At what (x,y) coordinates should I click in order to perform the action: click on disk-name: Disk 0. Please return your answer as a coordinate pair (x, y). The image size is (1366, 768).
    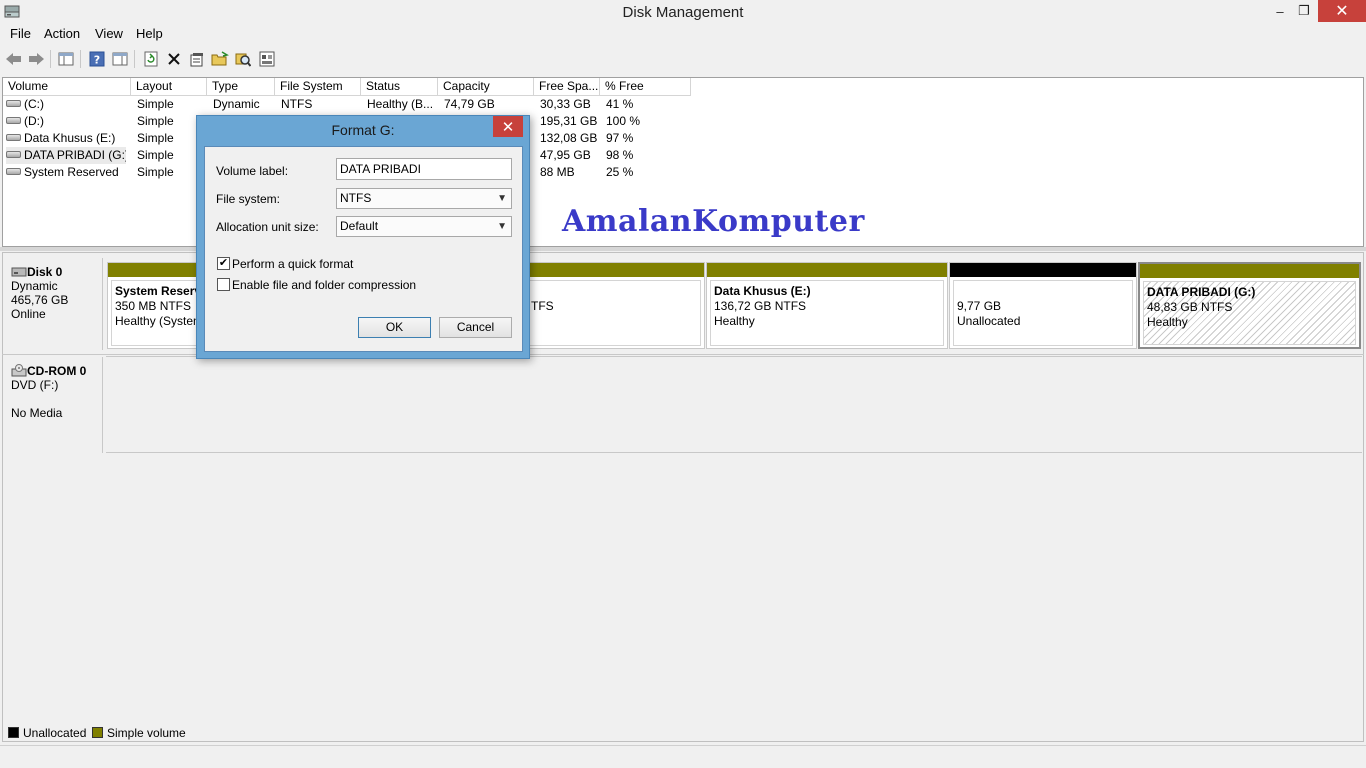
    Looking at the image, I should click on (45, 272).